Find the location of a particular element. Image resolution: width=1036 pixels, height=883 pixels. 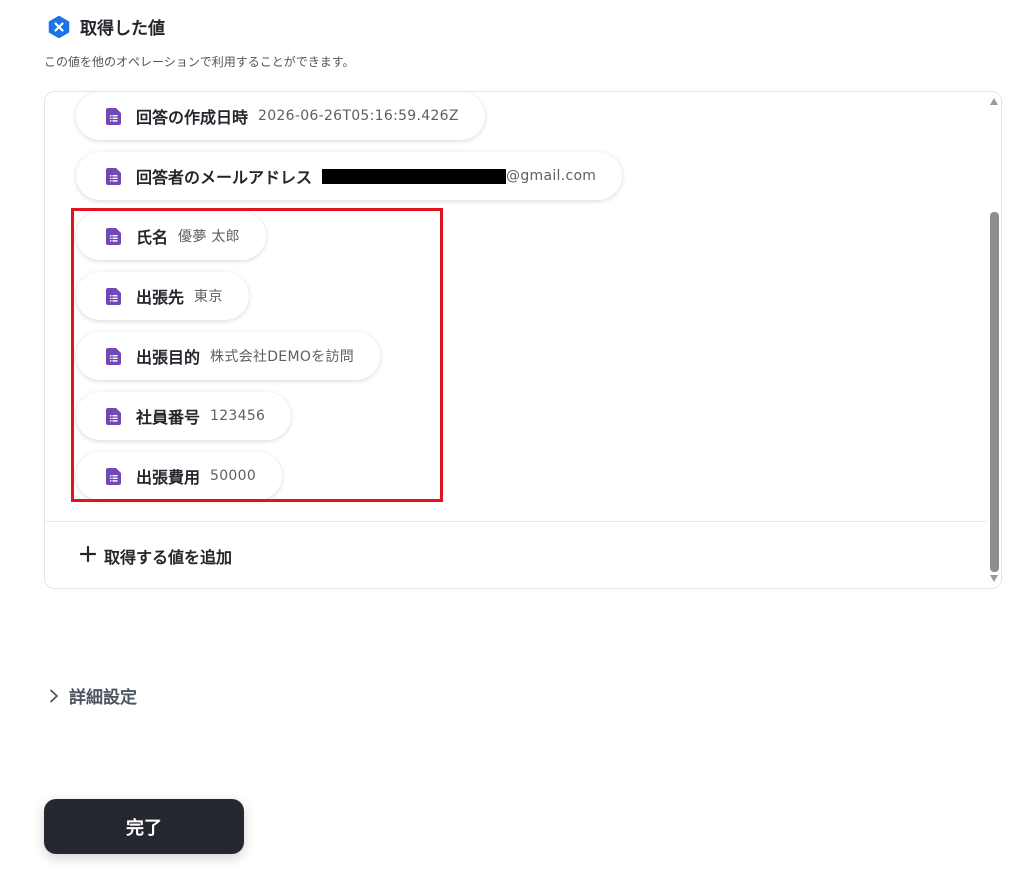

chip-value: 株式会社DEMOを訪問 is located at coordinates (282, 357).